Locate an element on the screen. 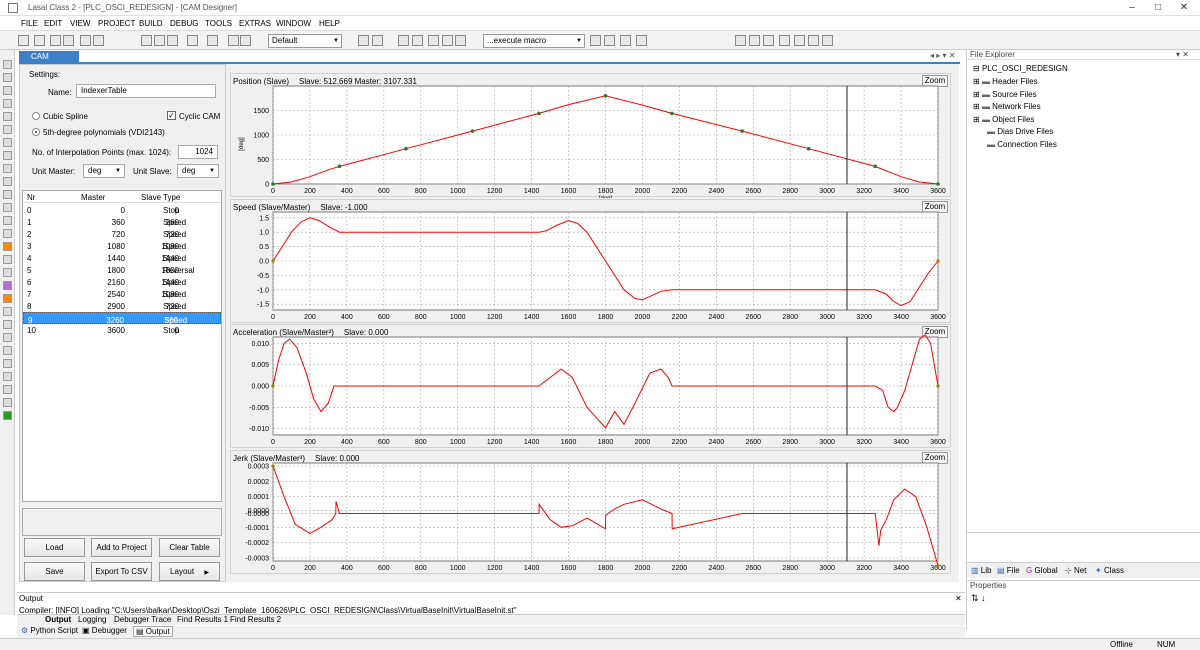 Image resolution: width=1200 pixels, height=650 pixels. cursor-icon is located at coordinates (740, 40).